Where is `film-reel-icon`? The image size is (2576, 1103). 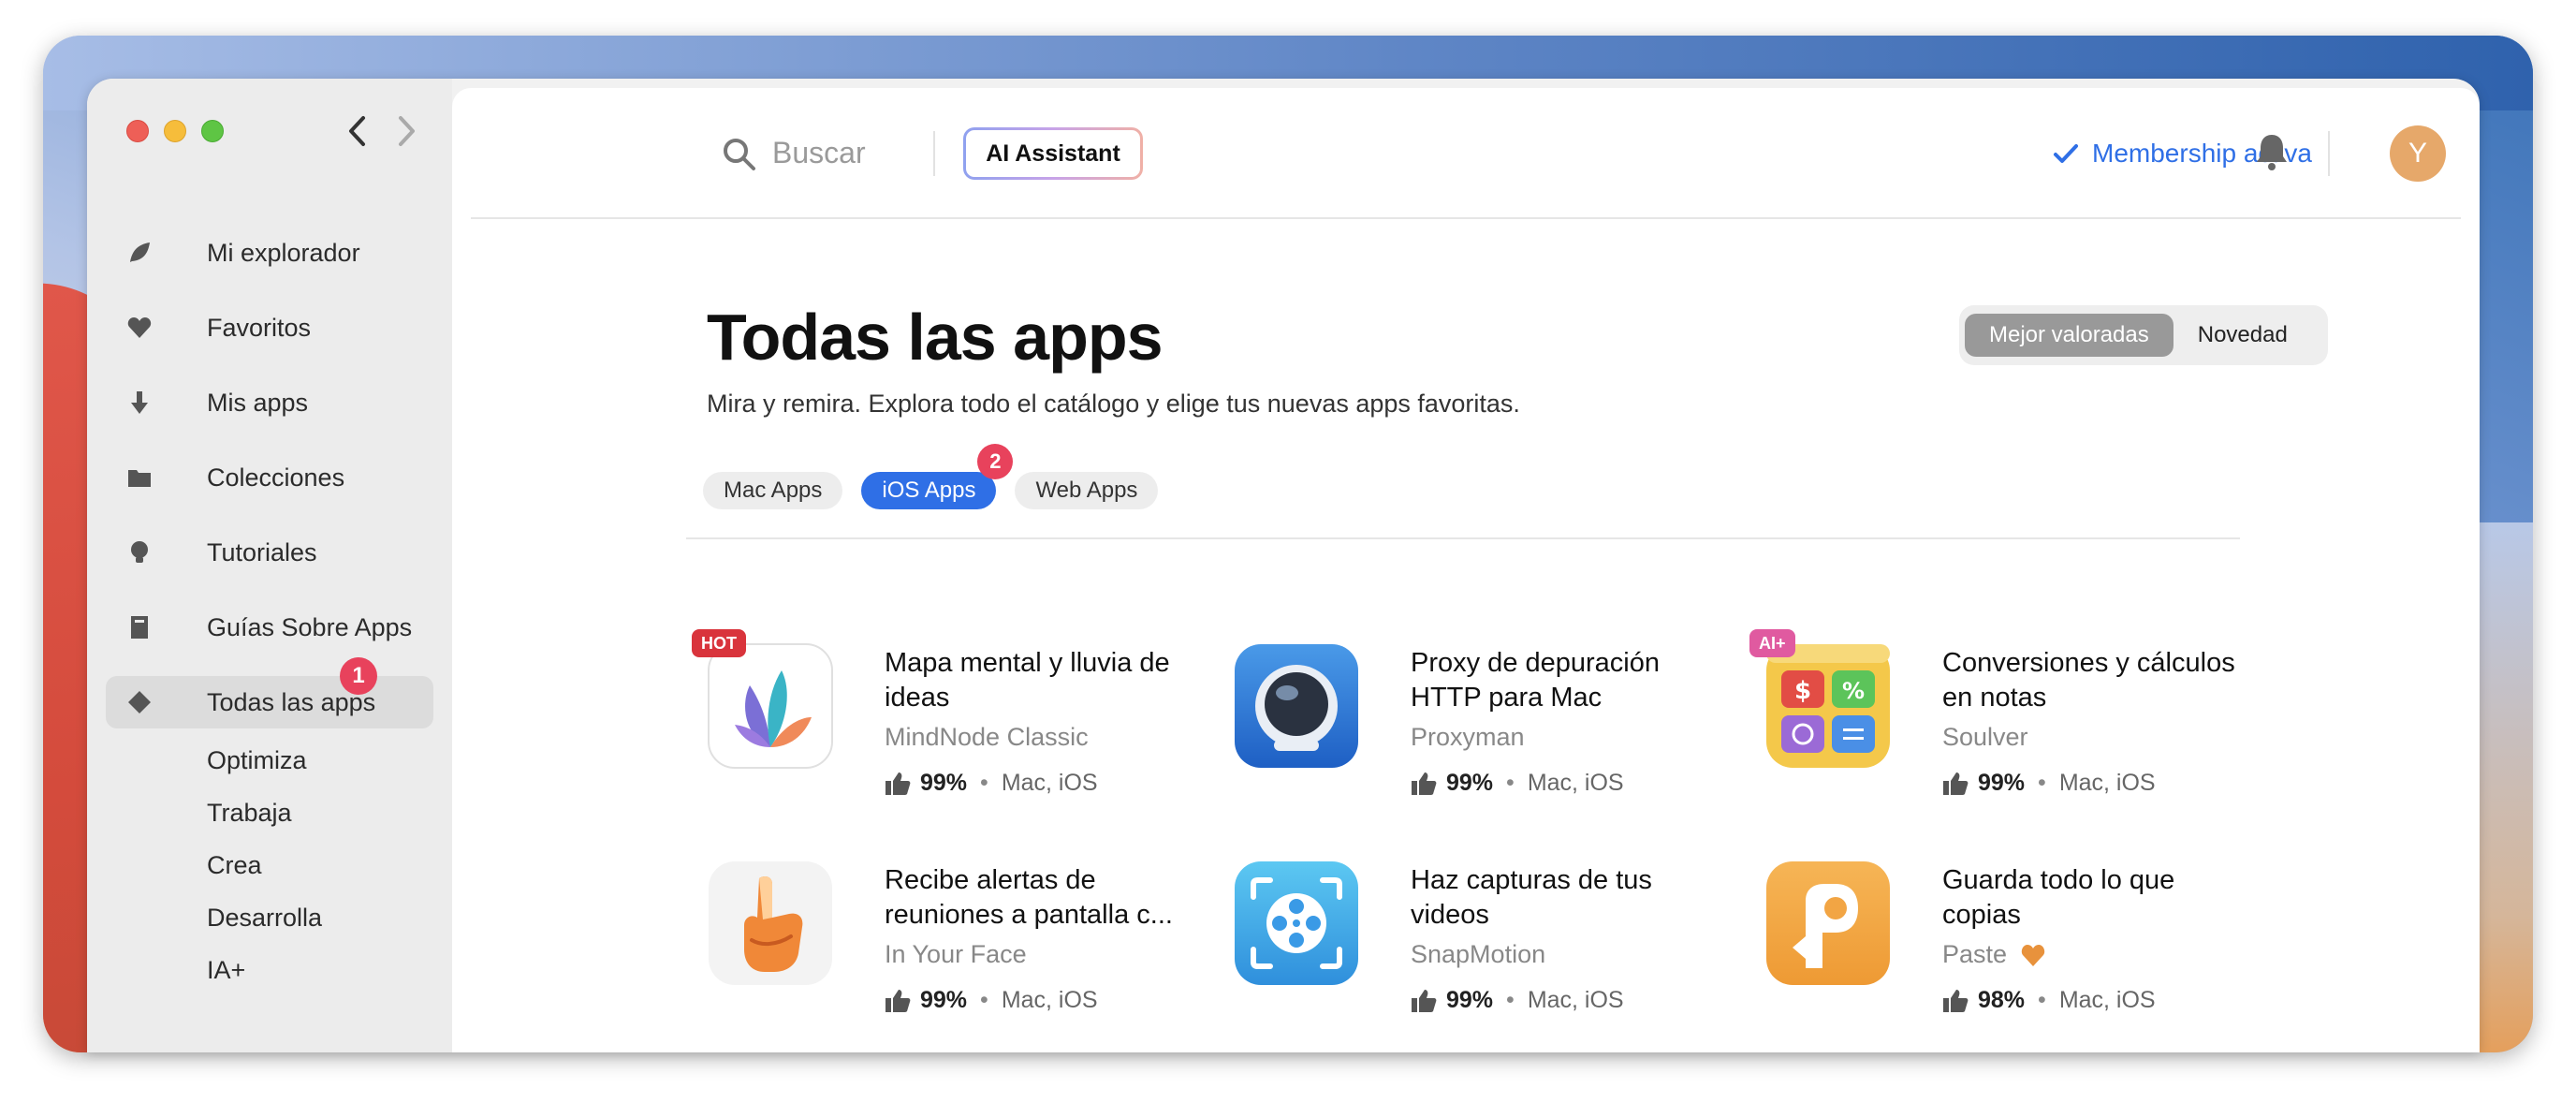 film-reel-icon is located at coordinates (1296, 923).